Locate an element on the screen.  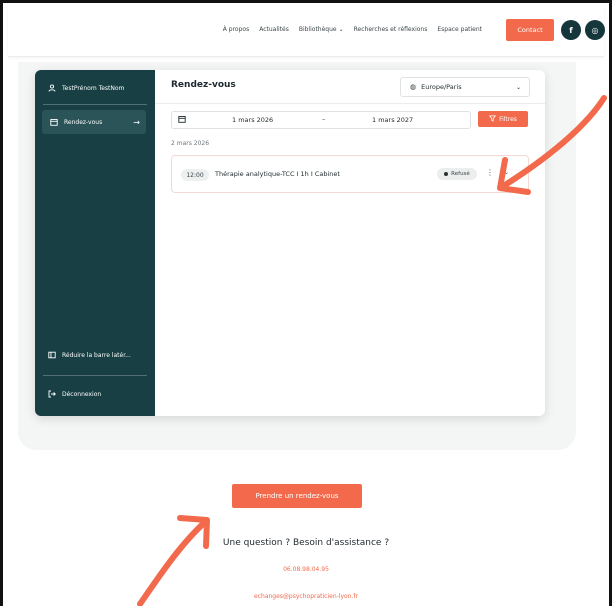
annotation-arrow-top is located at coordinates (552, 145).